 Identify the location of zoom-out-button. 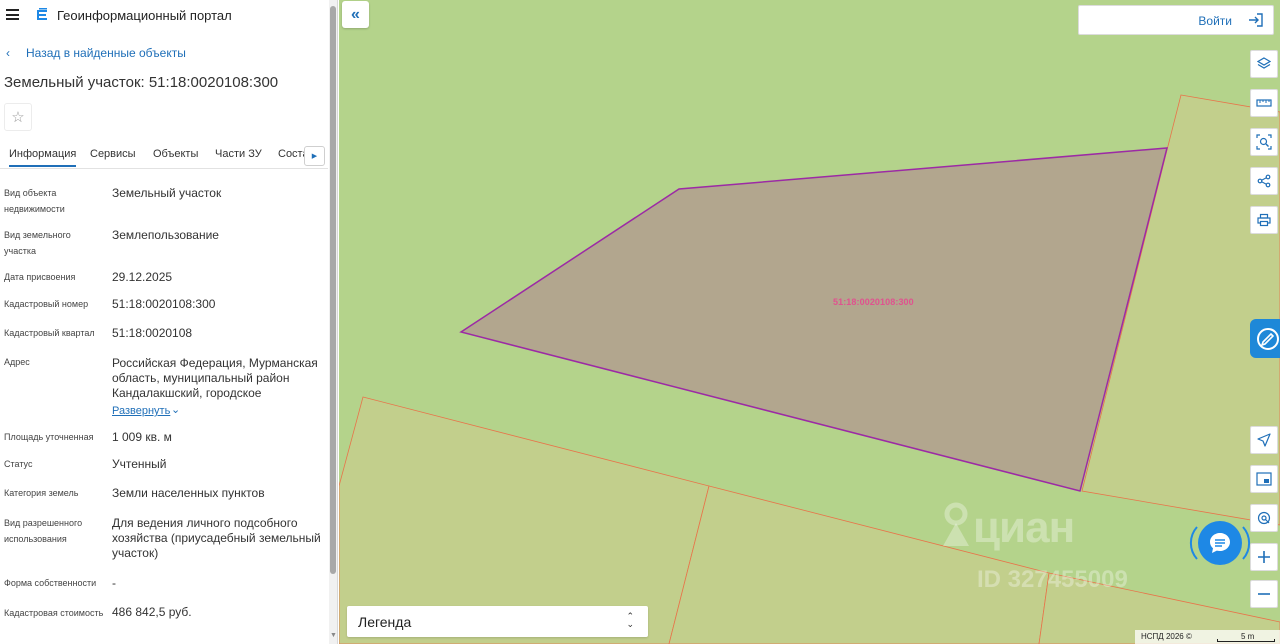
(1264, 594).